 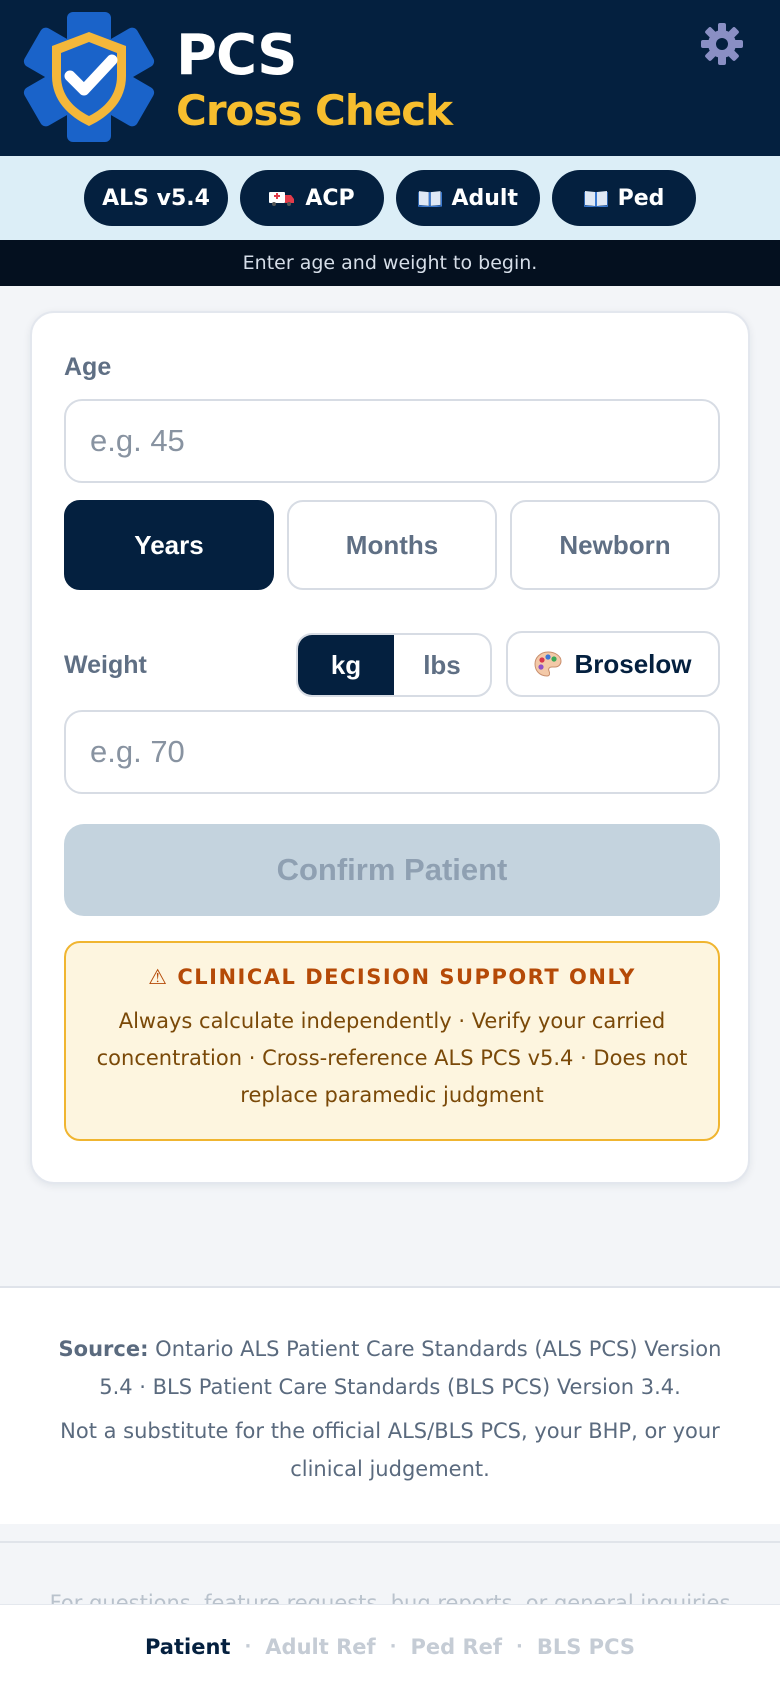 I want to click on broselow-button: Broselow, so click(x=613, y=664).